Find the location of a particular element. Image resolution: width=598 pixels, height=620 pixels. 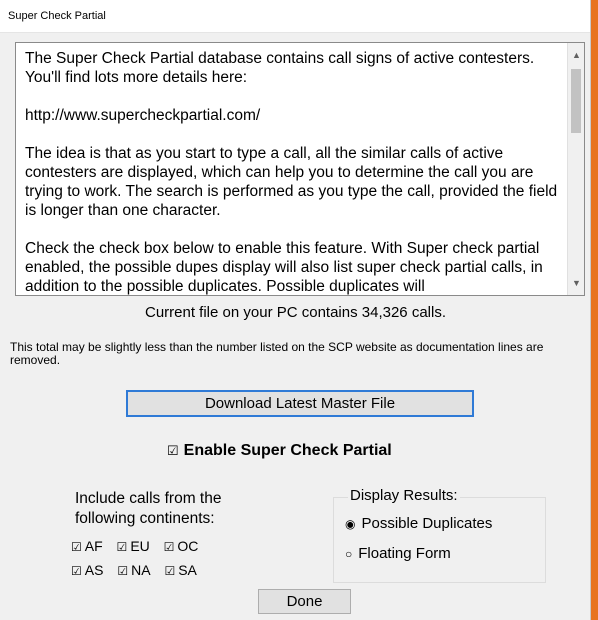

continents-label-line1: Include calls from the is located at coordinates (148, 498).